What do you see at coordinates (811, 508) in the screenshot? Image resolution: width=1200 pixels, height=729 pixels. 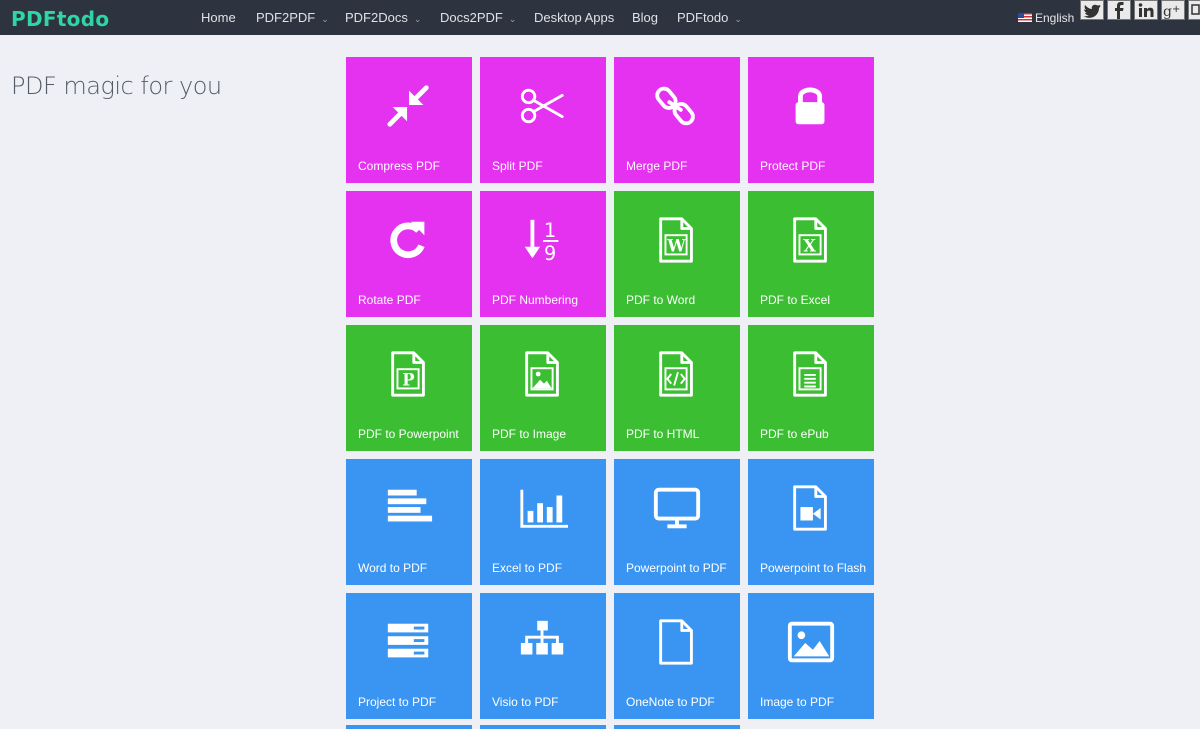 I see `video-file-icon` at bounding box center [811, 508].